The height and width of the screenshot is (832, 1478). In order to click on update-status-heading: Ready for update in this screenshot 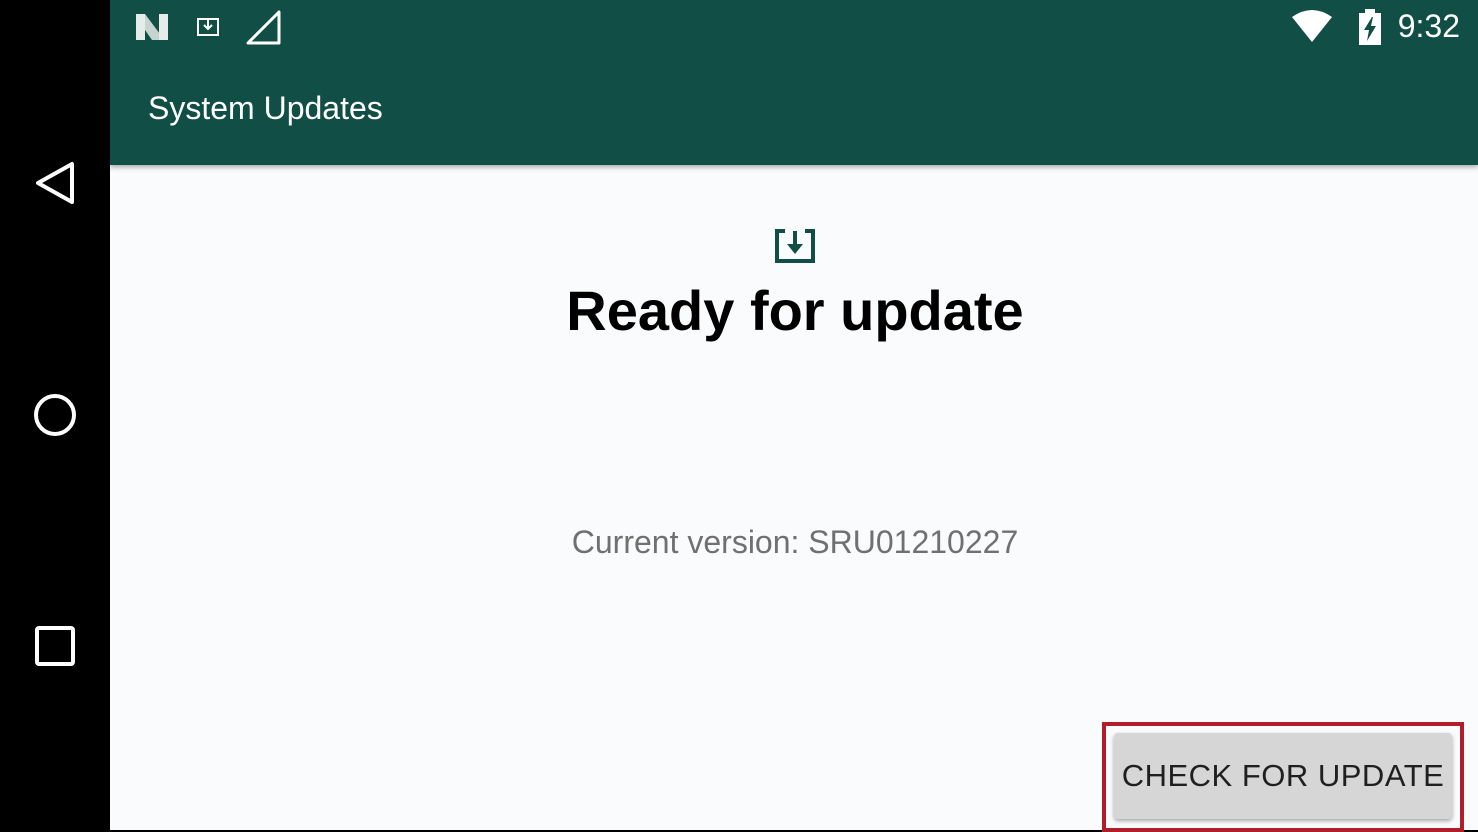, I will do `click(795, 310)`.